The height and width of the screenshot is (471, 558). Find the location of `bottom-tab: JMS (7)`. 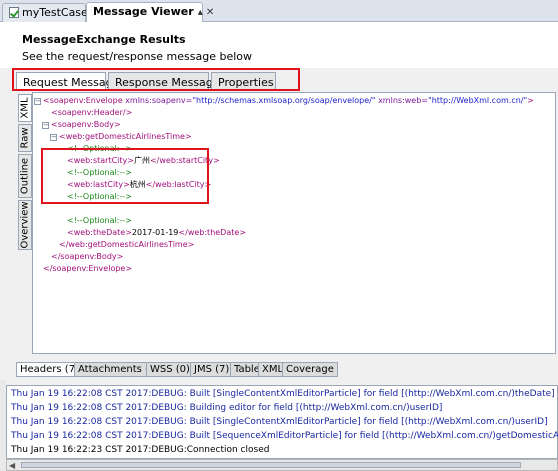

bottom-tab: JMS (7) is located at coordinates (212, 369).